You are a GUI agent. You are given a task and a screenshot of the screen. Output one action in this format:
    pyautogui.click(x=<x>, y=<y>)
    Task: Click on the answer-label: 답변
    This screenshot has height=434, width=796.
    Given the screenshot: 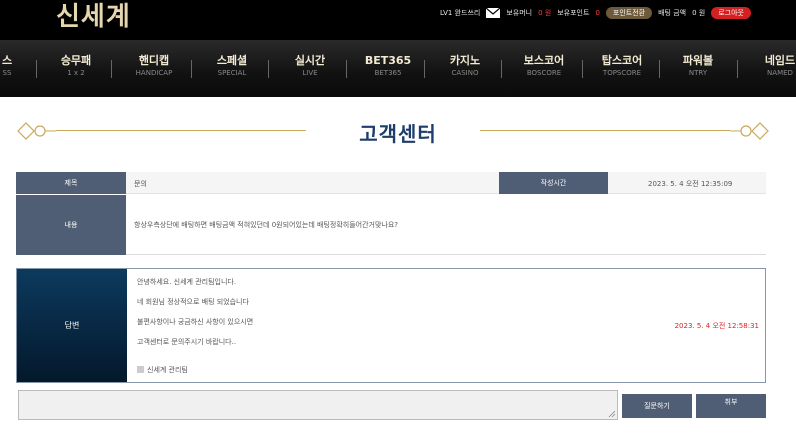 What is the action you would take?
    pyautogui.click(x=72, y=325)
    